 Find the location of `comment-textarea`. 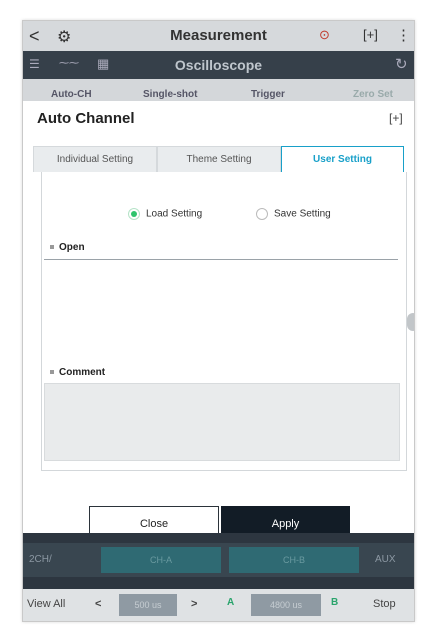

comment-textarea is located at coordinates (222, 422).